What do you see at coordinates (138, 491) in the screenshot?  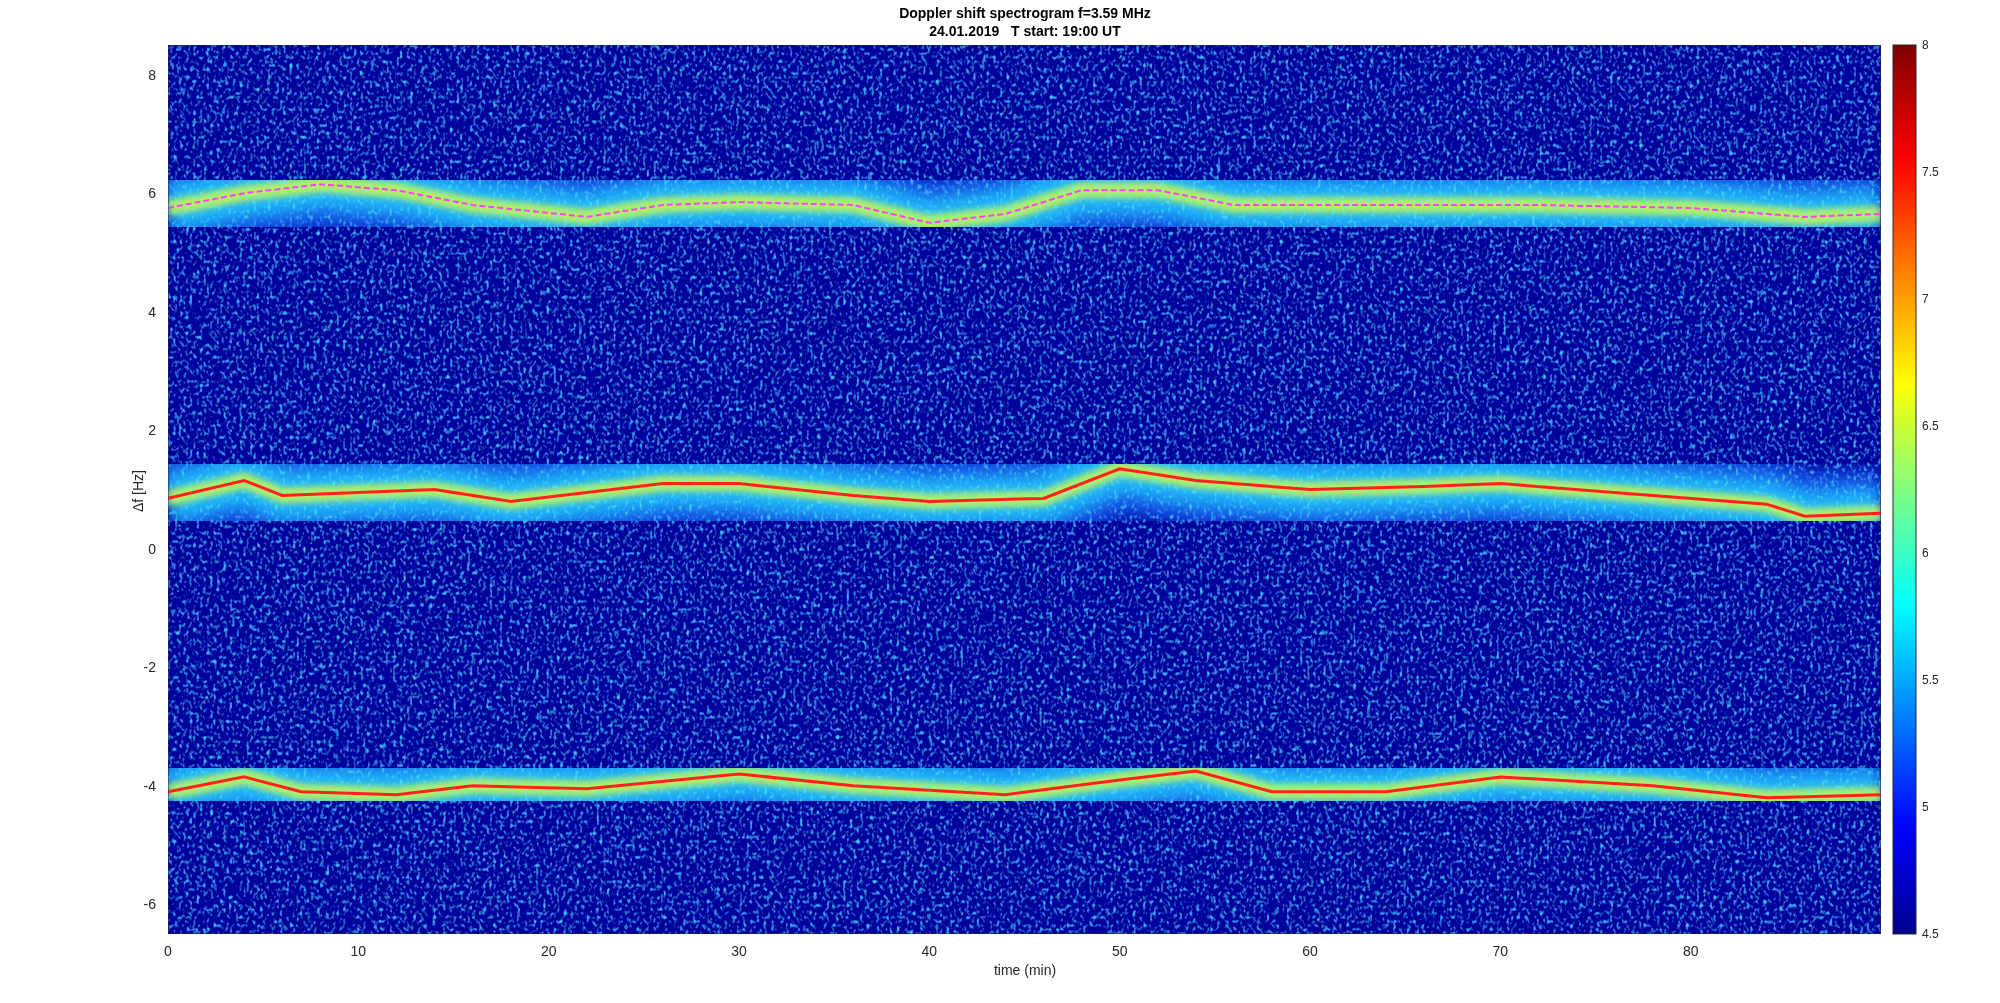 I see `y-axis-label: Δf [Hz]` at bounding box center [138, 491].